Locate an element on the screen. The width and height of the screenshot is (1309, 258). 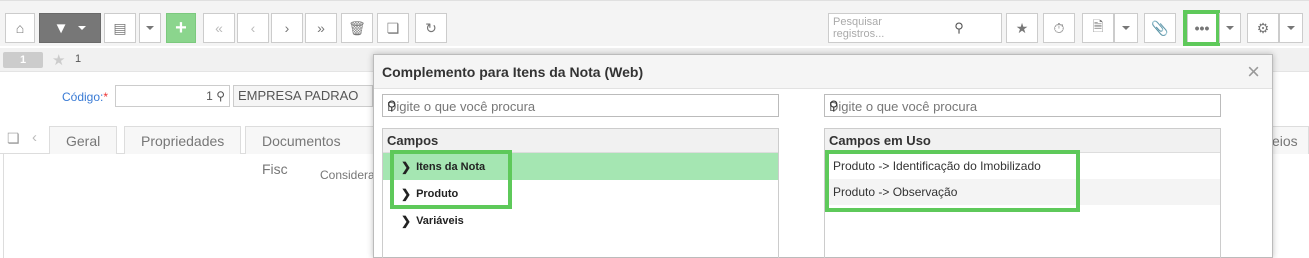
double-chevron-right-icon: » is located at coordinates (321, 28).